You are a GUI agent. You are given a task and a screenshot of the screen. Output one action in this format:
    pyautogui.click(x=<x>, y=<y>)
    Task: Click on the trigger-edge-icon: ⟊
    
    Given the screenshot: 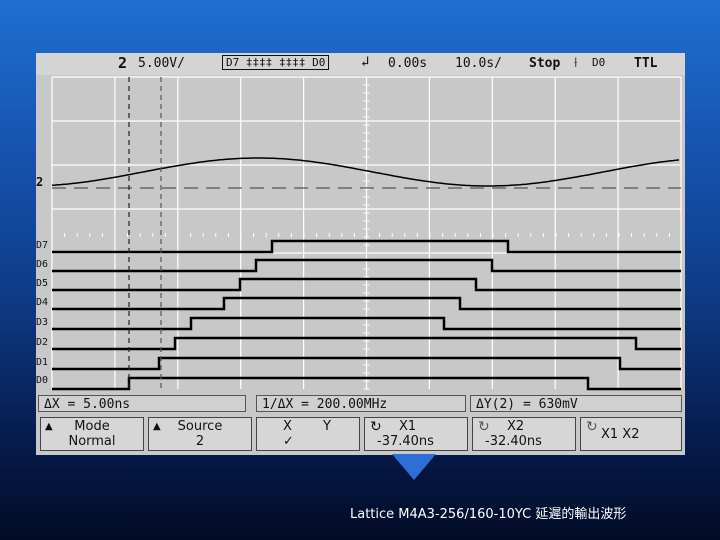 What is the action you would take?
    pyautogui.click(x=576, y=63)
    